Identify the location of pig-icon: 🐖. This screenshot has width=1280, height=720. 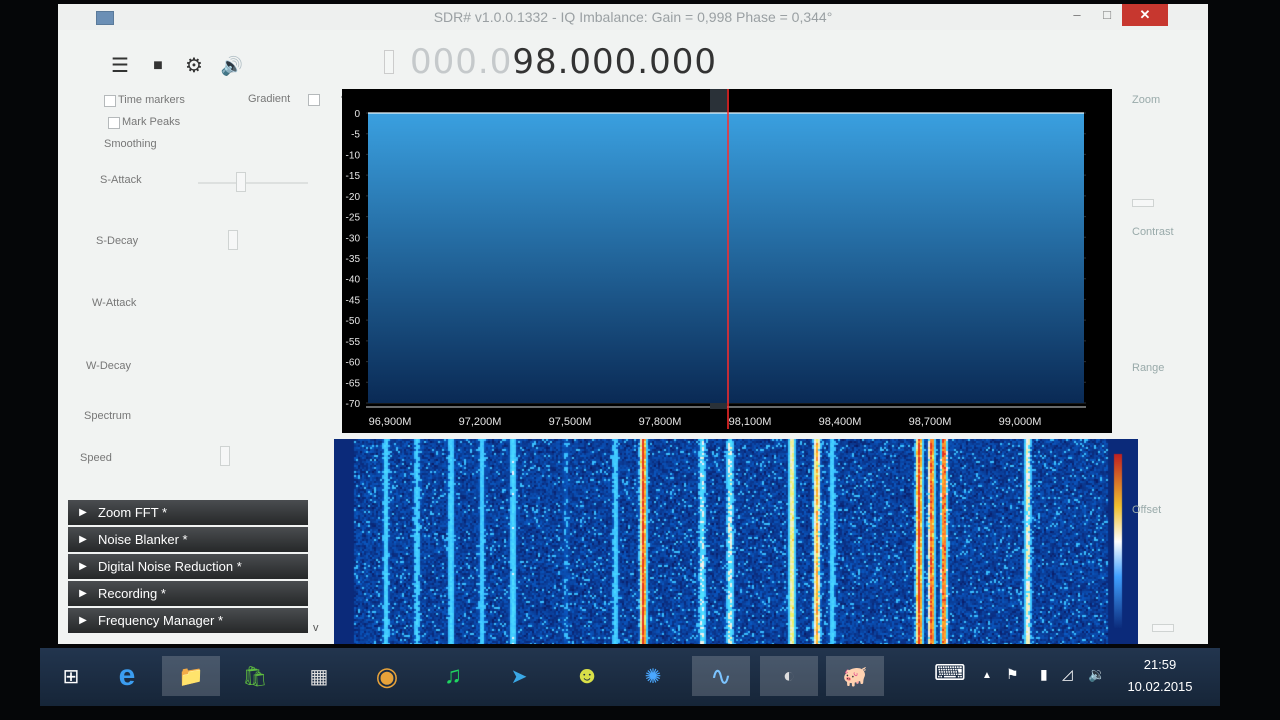
(855, 676).